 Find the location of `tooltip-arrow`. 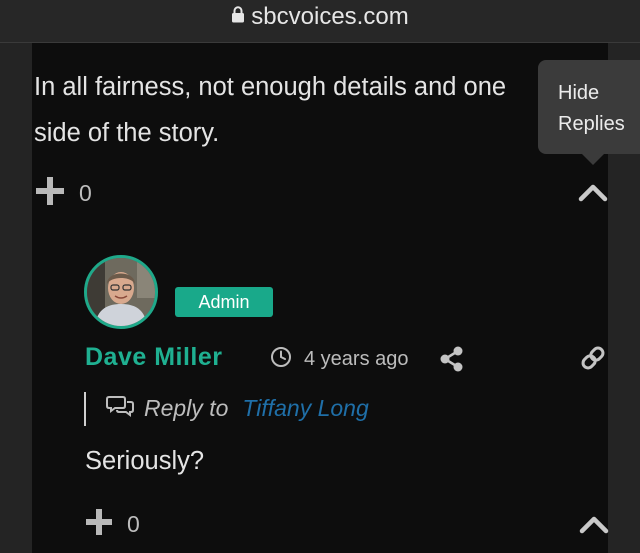

tooltip-arrow is located at coordinates (593, 159).